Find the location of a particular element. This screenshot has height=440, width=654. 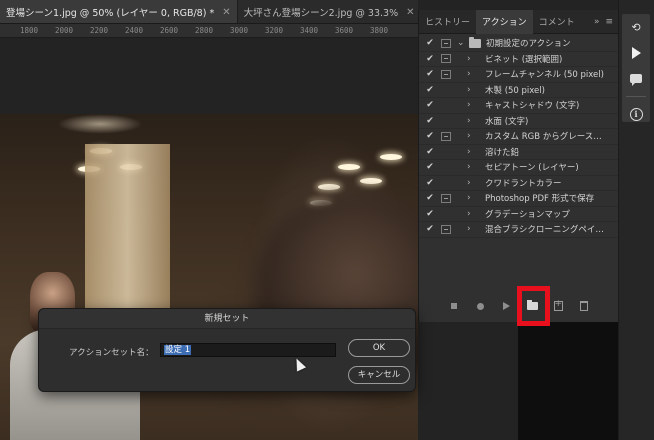

action-row: ✔ › 溶けた鉛 is located at coordinates (519, 152).